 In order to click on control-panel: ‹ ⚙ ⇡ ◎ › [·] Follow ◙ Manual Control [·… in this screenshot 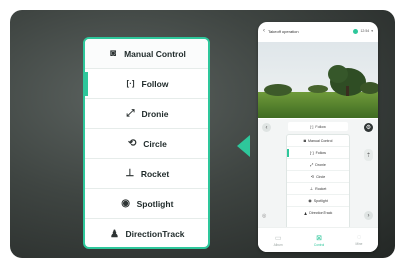, I will do `click(318, 174)`.